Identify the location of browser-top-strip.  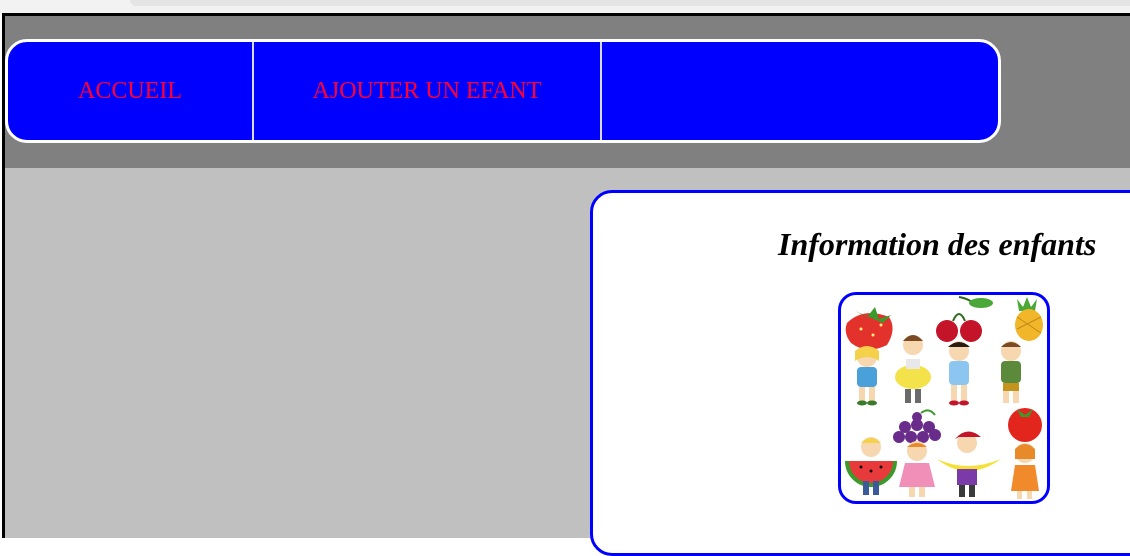
(565, 6).